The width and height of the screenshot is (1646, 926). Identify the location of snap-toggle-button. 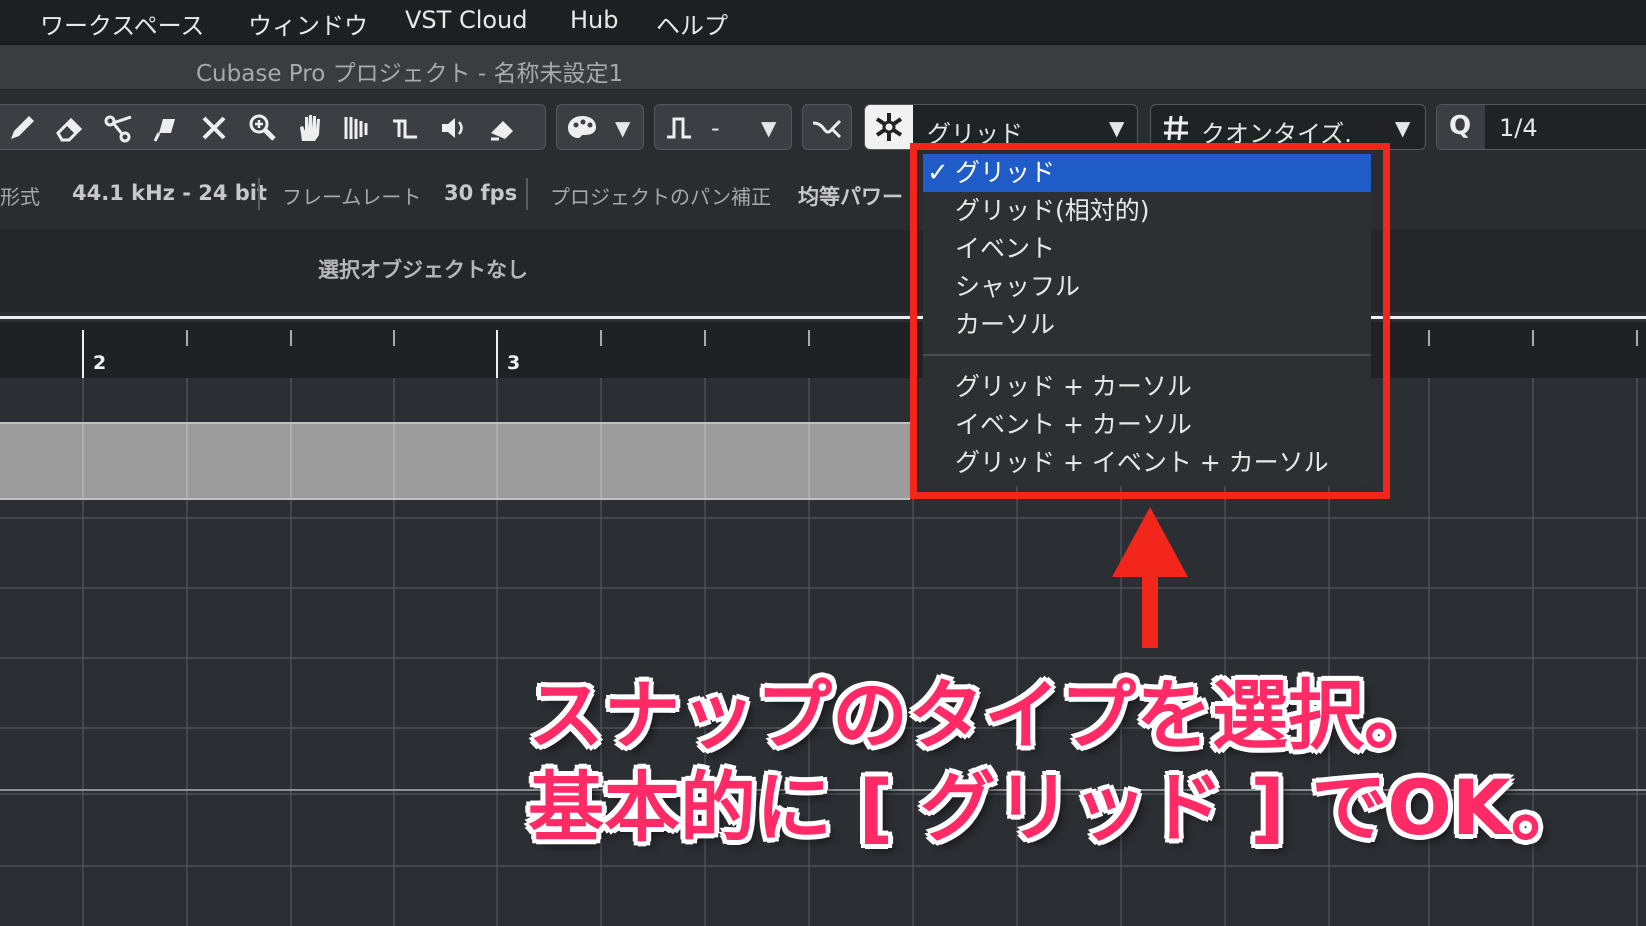
(827, 127).